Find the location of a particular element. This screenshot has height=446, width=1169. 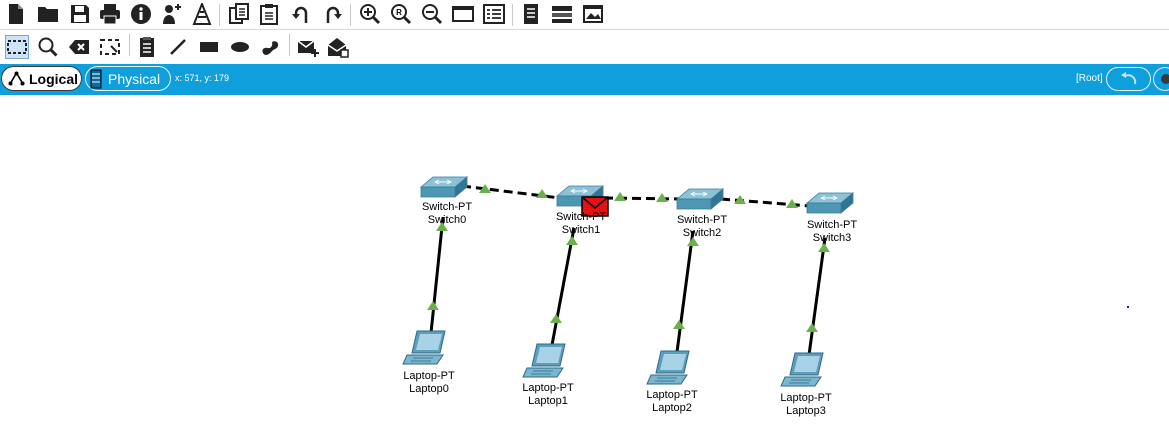

laptop2-type: Laptop-PT is located at coordinates (672, 395).